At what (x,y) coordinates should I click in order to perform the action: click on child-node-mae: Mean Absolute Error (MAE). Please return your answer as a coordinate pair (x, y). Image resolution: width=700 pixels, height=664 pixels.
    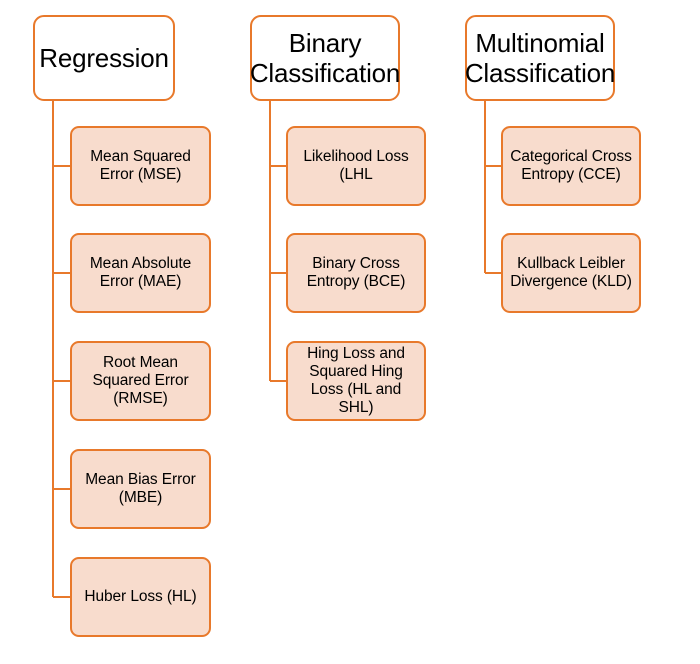
    Looking at the image, I should click on (140, 273).